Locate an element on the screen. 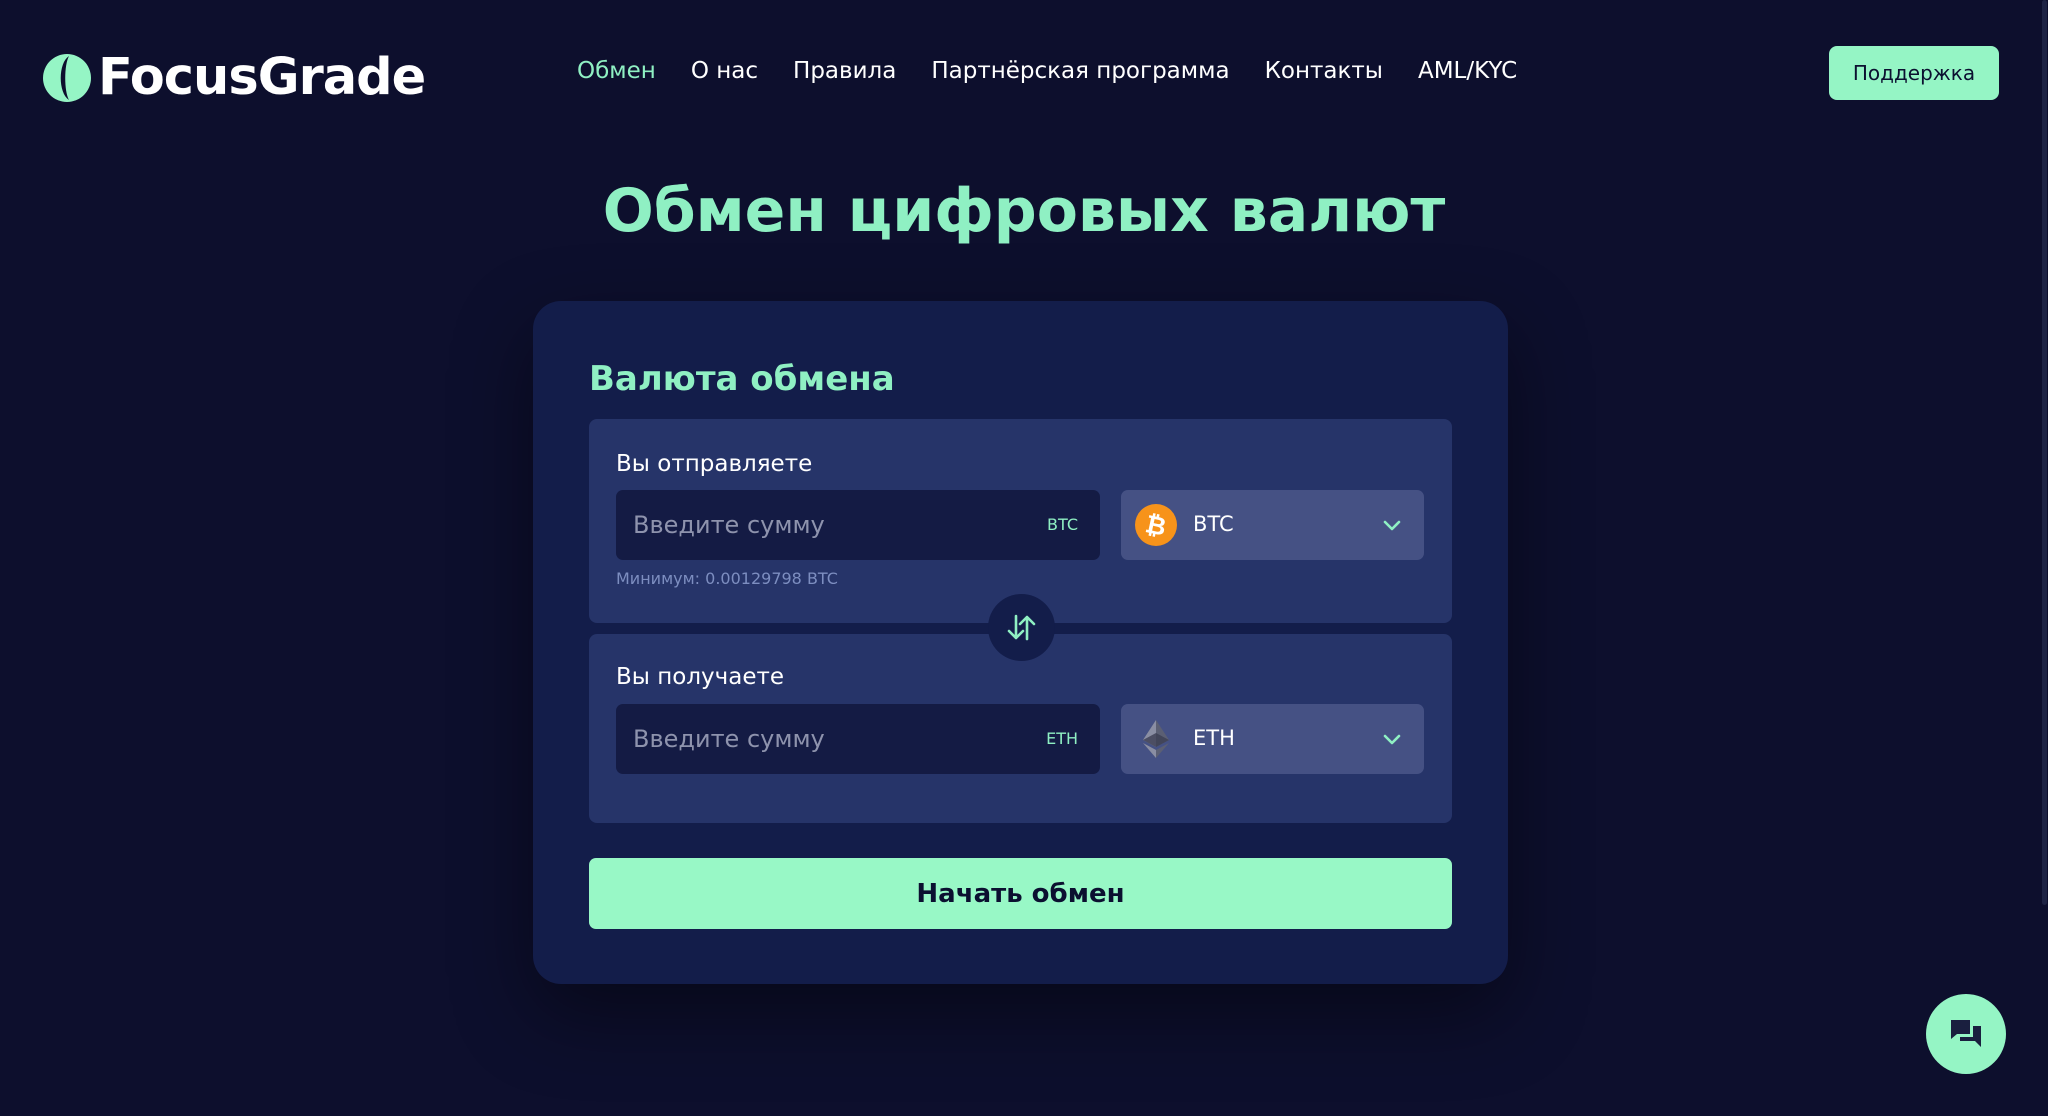  nav-link-exchange: Обмен is located at coordinates (616, 71).